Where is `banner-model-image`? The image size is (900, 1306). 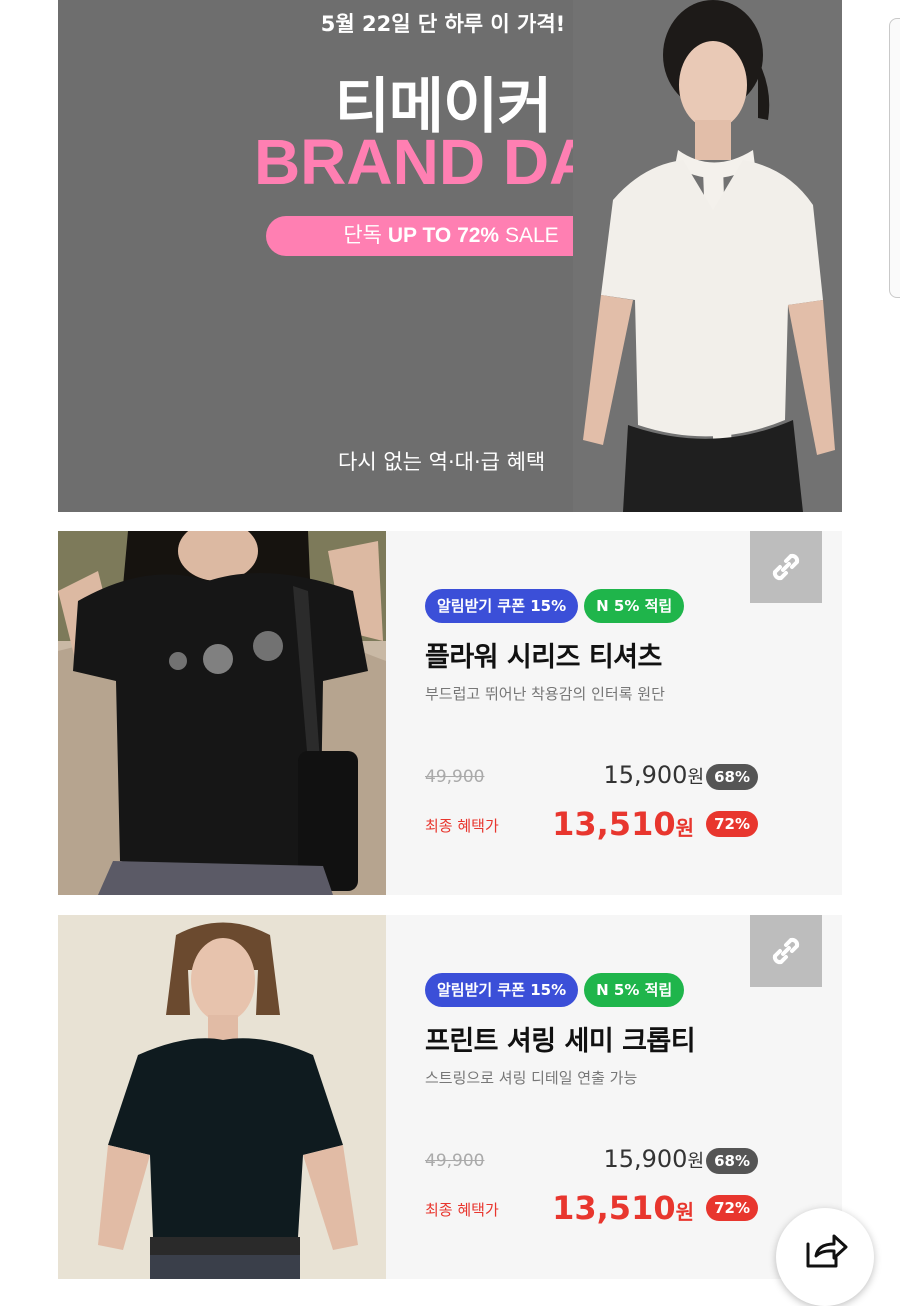
banner-model-image is located at coordinates (707, 256).